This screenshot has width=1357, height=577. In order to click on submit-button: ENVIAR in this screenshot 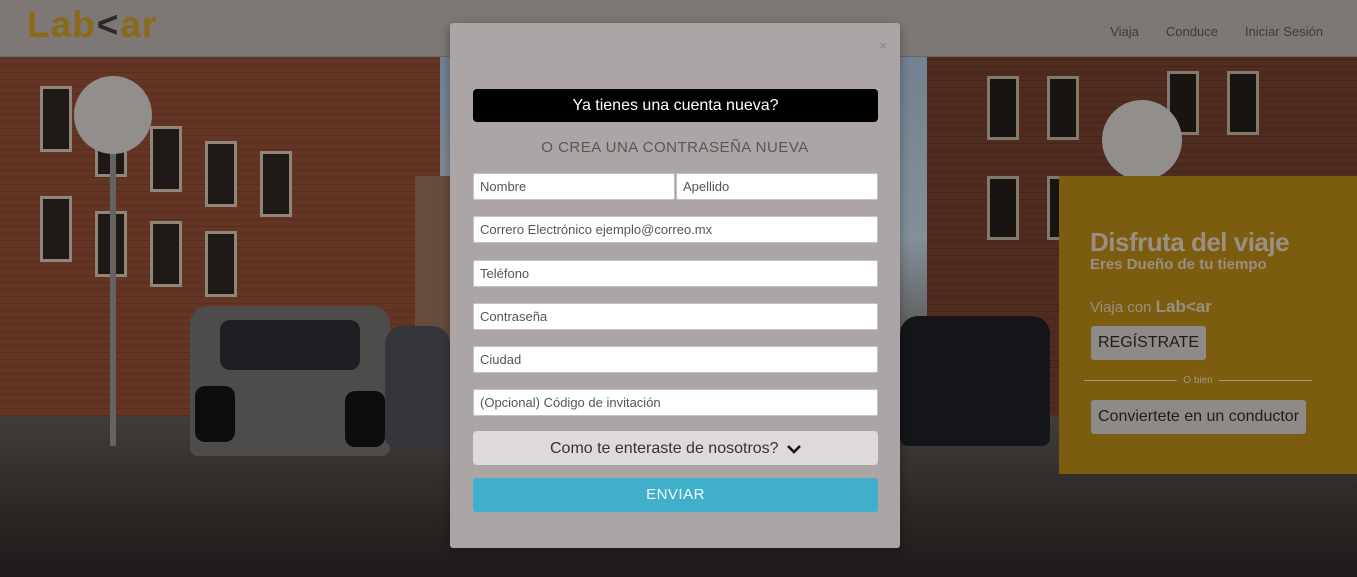, I will do `click(675, 495)`.